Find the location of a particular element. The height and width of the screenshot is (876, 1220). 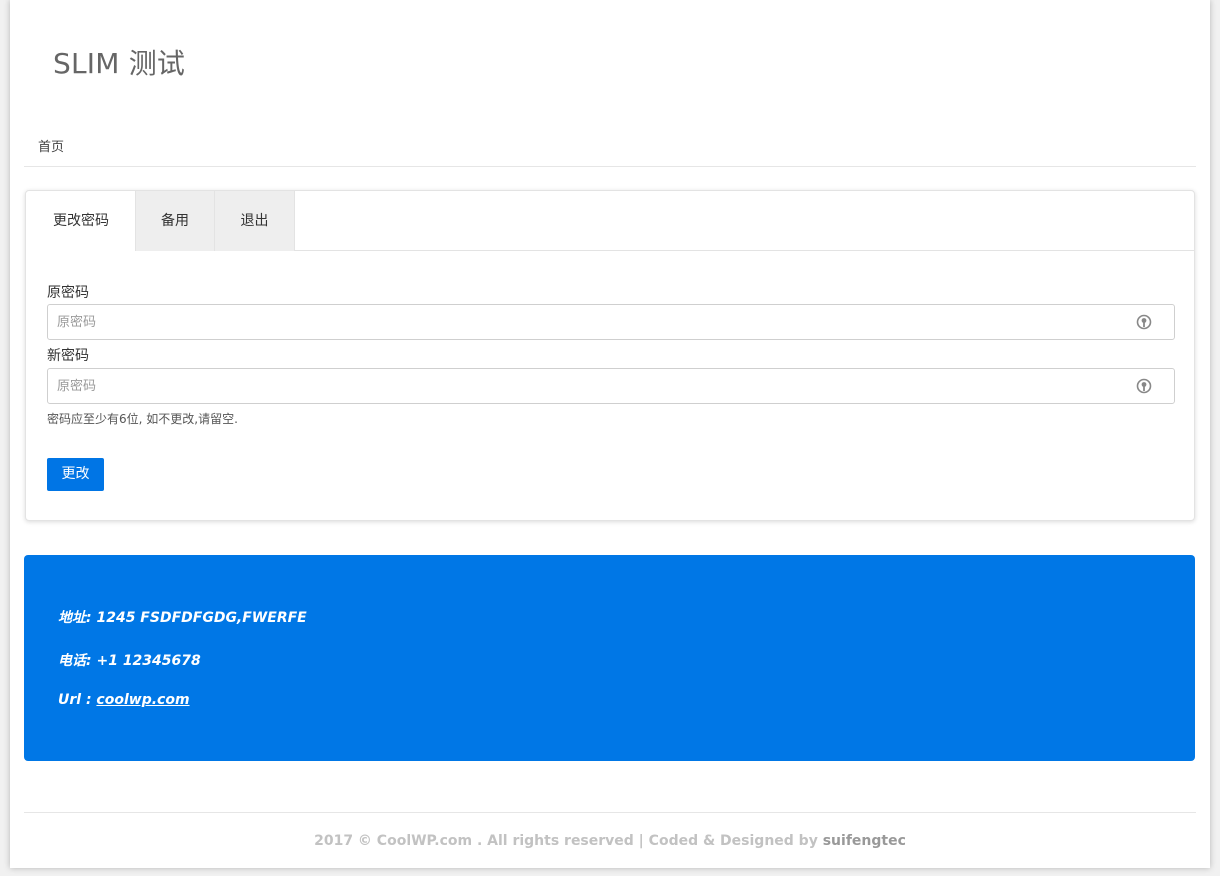

site-title: SLIM 测试 is located at coordinates (119, 63).